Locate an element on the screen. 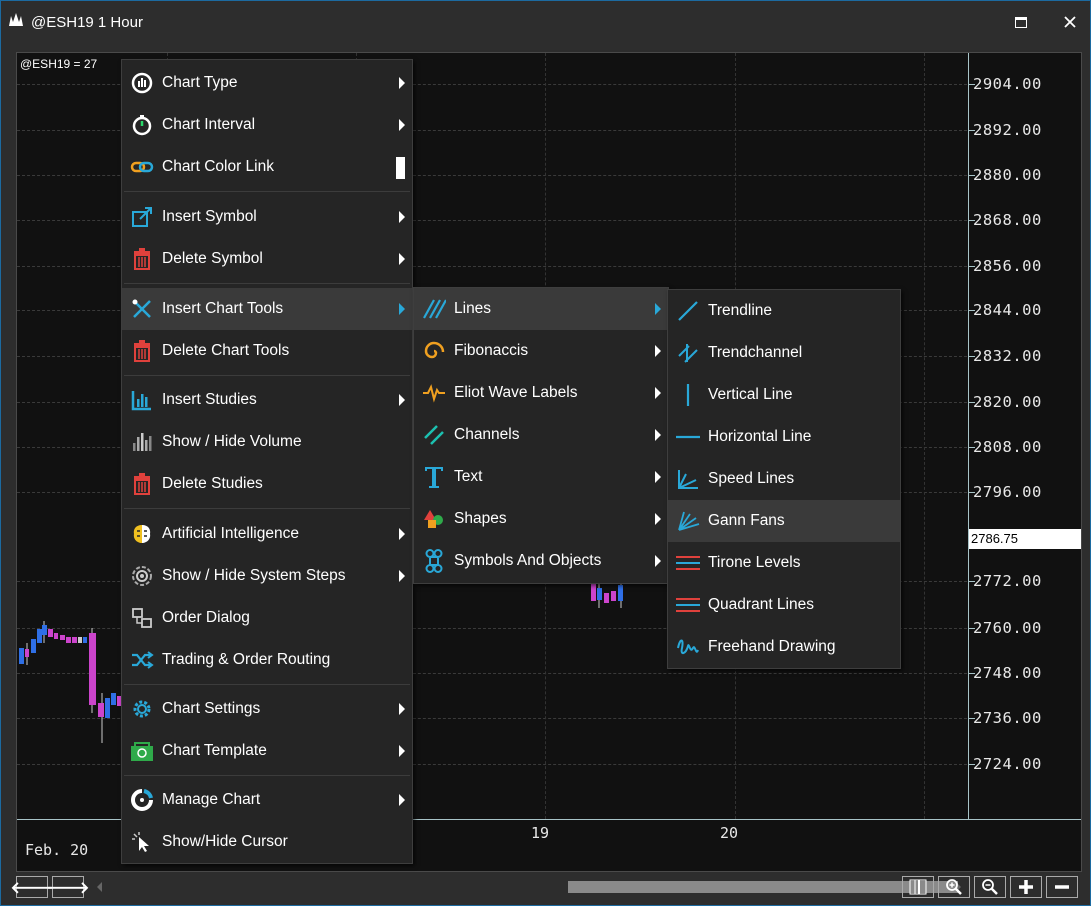 The height and width of the screenshot is (906, 1091). menu-item-insert-symbol: Insert Symbol is located at coordinates (267, 217).